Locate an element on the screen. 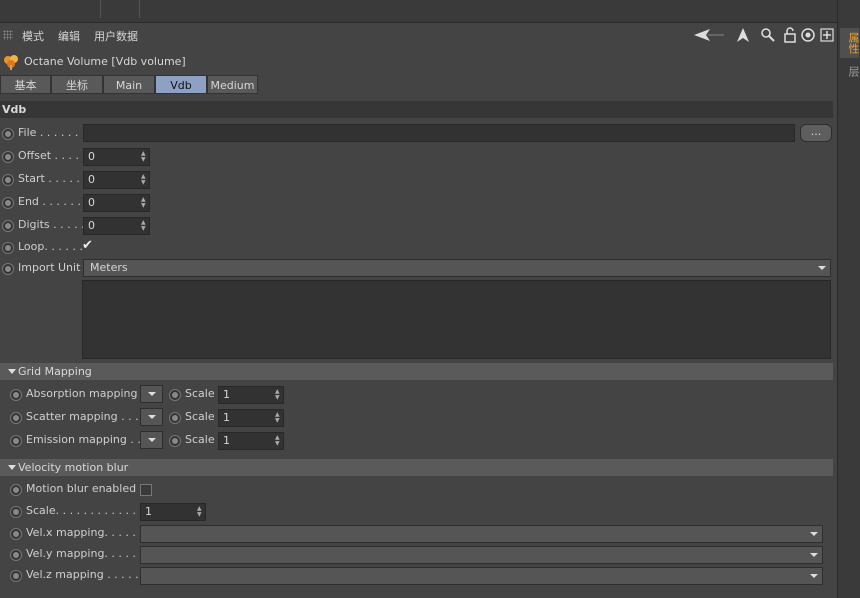 The image size is (860, 598). digits-label: Digits . . . . . is located at coordinates (51, 224).